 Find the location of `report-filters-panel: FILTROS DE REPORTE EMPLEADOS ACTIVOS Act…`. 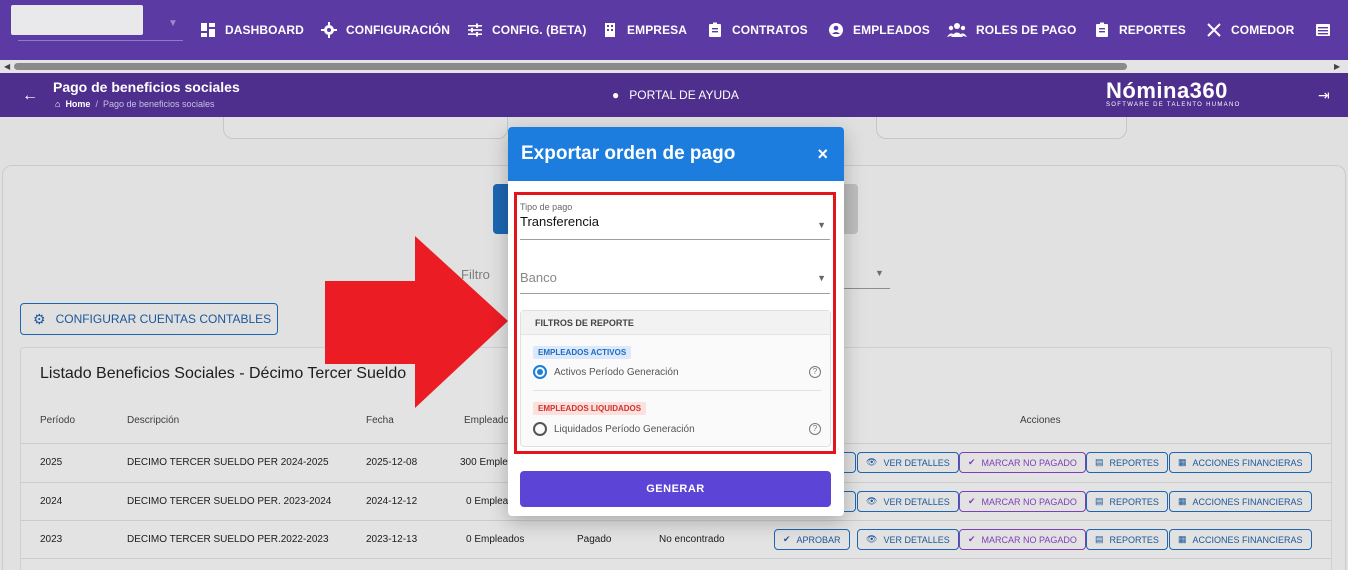

report-filters-panel: FILTROS DE REPORTE EMPLEADOS ACTIVOS Act… is located at coordinates (675, 378).